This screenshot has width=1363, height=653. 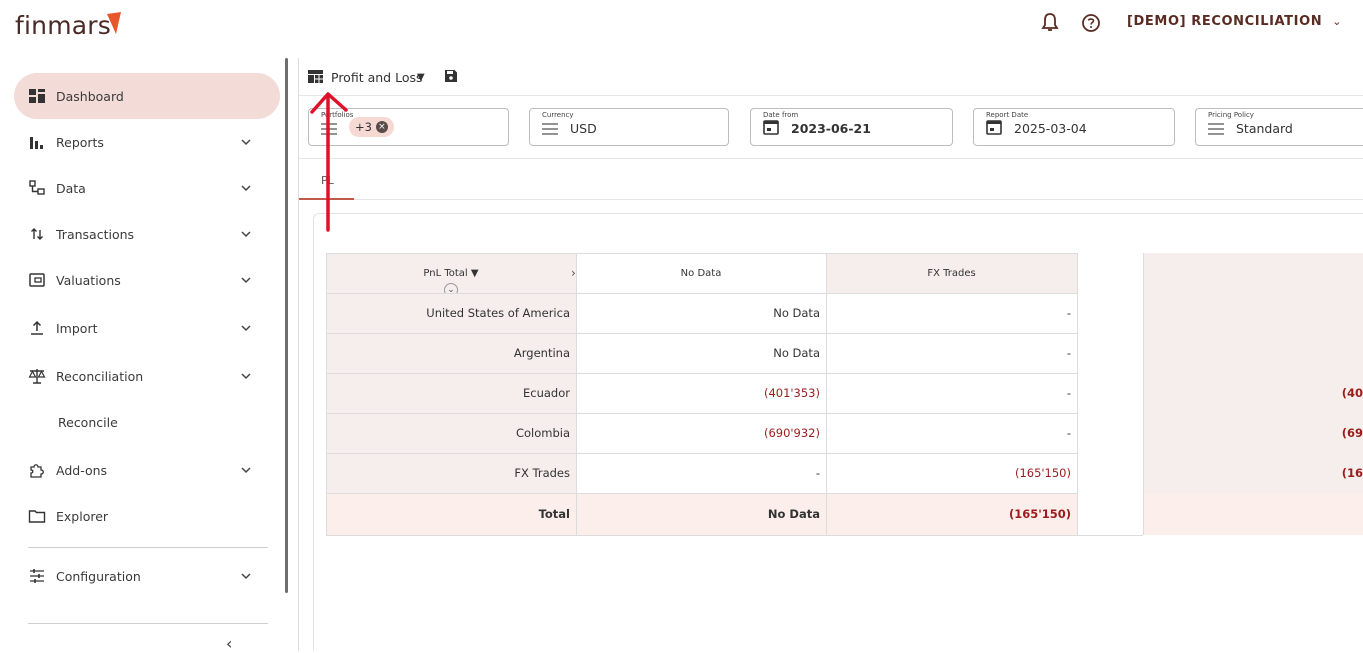 I want to click on total-cell: No Data, so click(x=701, y=514).